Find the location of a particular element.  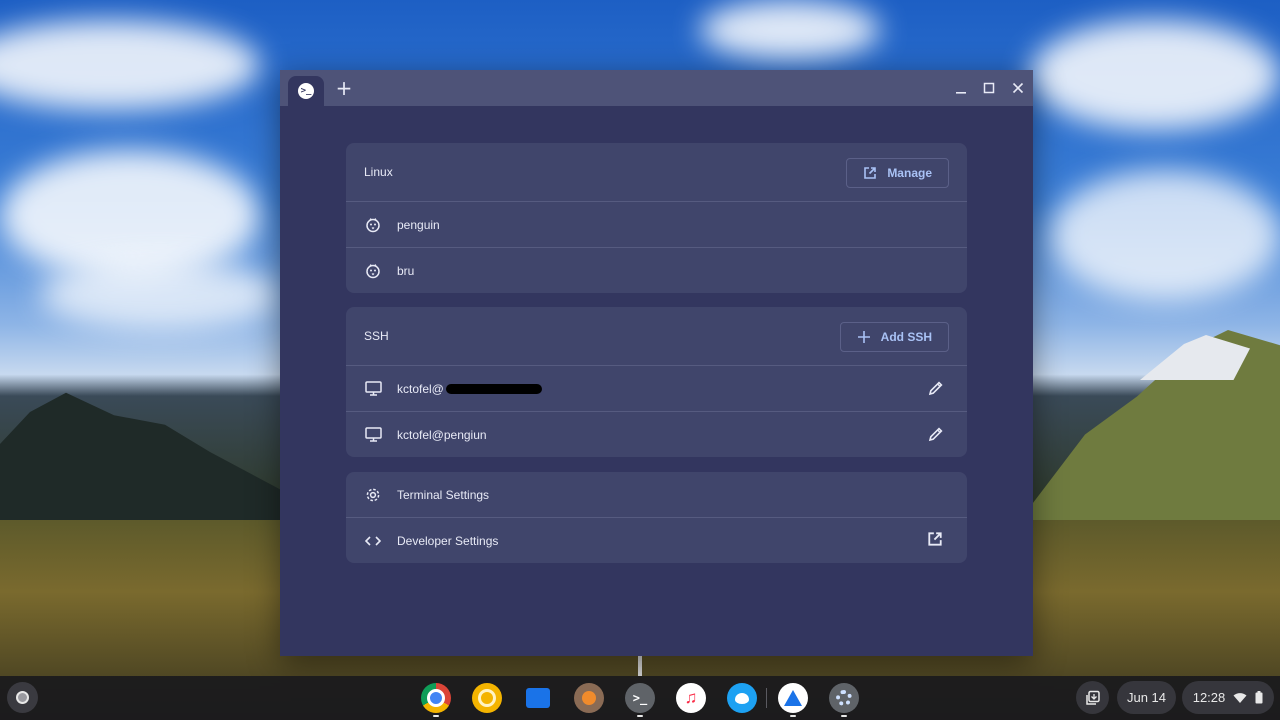

developer-settings-label: Developer Settings is located at coordinates (448, 540).